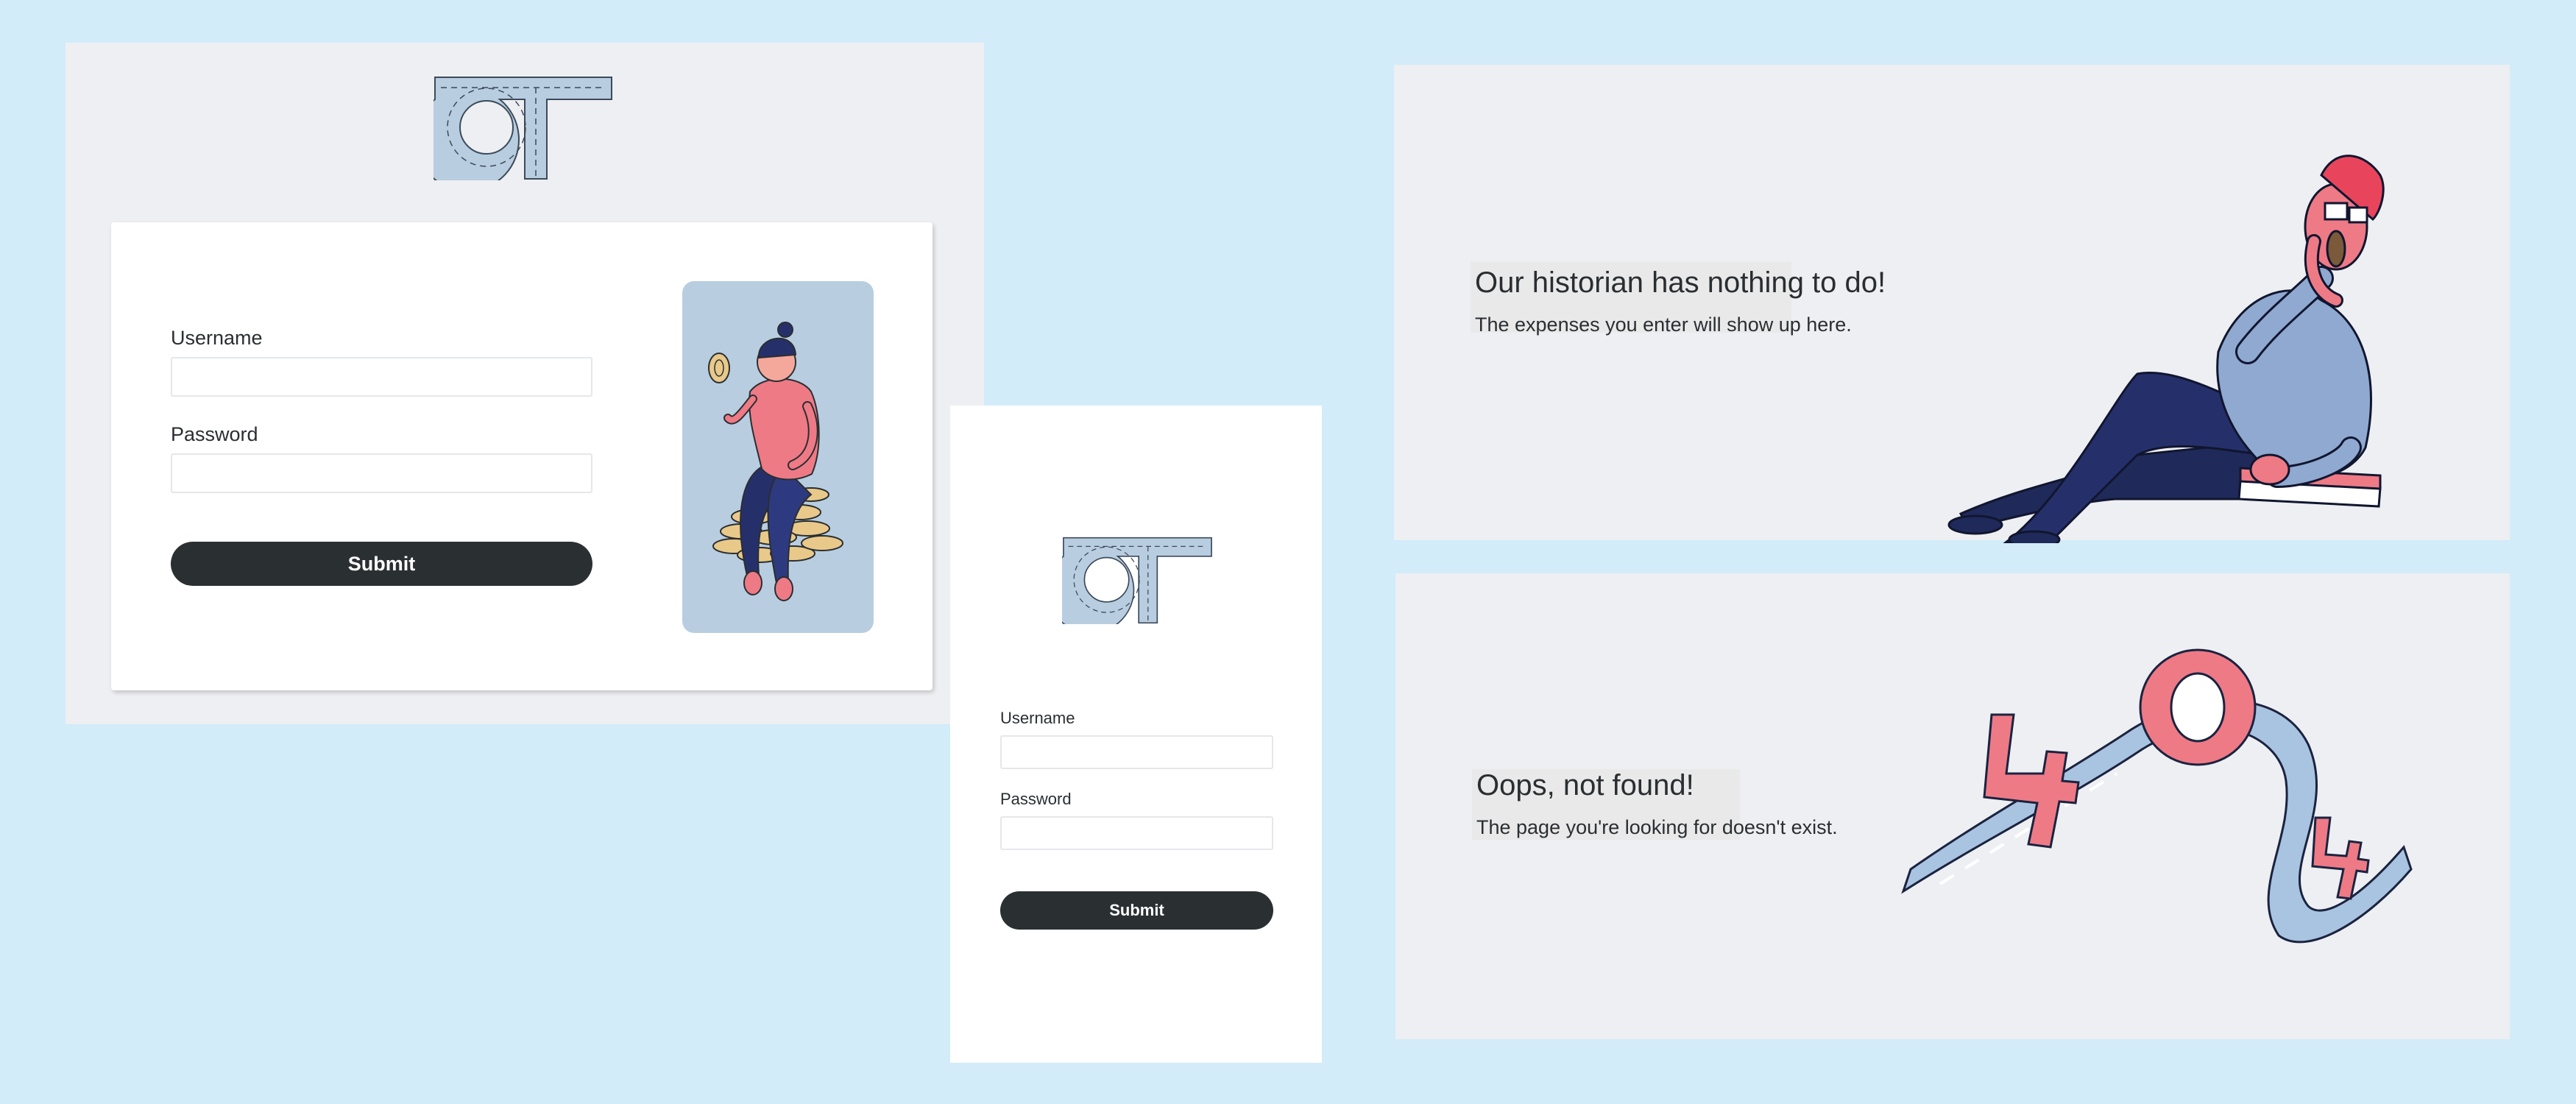  Describe the element at coordinates (1136, 734) in the screenshot. I see `mobile-login-screen: Username Password Submit` at that location.